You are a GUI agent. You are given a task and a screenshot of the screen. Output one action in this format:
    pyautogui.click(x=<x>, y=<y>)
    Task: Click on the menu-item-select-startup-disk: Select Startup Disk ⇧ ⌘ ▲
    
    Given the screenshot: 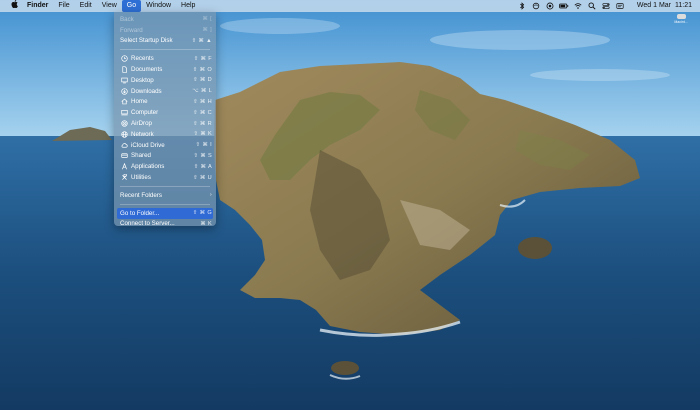 What is the action you would take?
    pyautogui.click(x=165, y=41)
    